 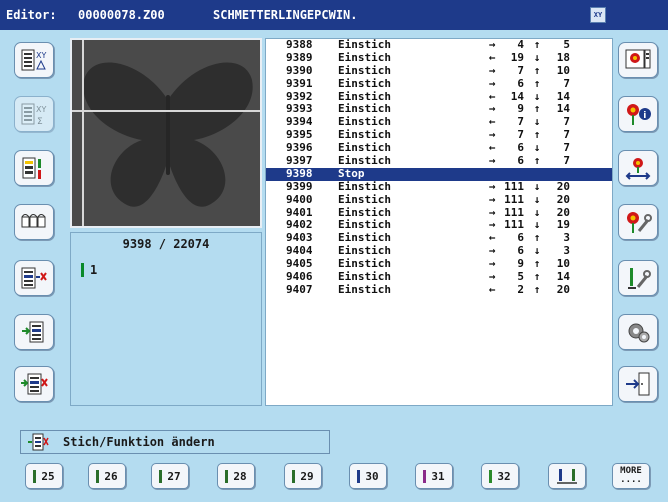 I want to click on xy-sigma-button: XY Σ, so click(x=34, y=114).